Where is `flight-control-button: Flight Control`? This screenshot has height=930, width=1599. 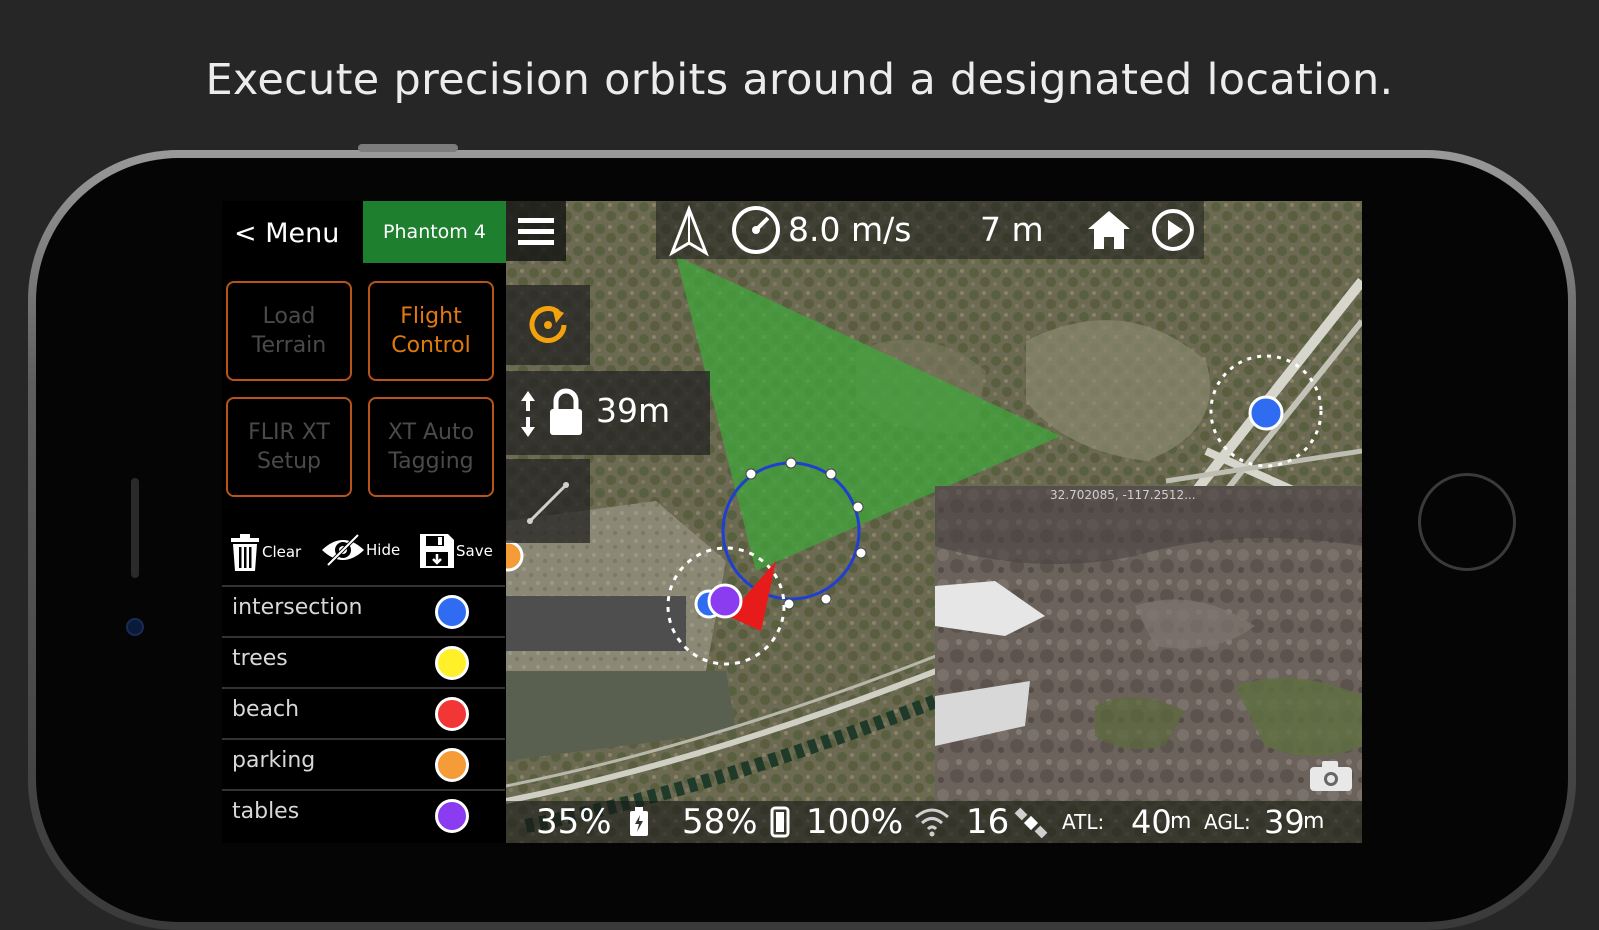
flight-control-button: Flight Control is located at coordinates (431, 331).